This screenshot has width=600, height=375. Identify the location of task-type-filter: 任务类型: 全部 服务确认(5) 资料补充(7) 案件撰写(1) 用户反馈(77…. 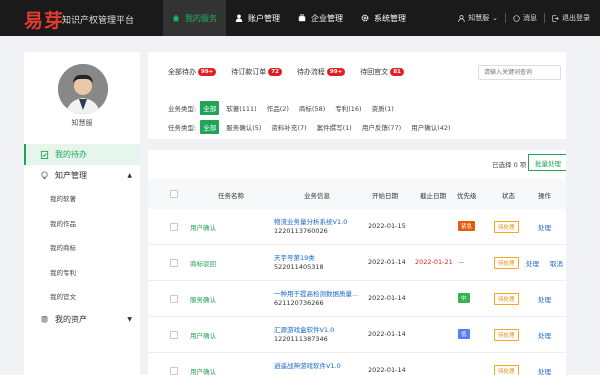
(313, 127).